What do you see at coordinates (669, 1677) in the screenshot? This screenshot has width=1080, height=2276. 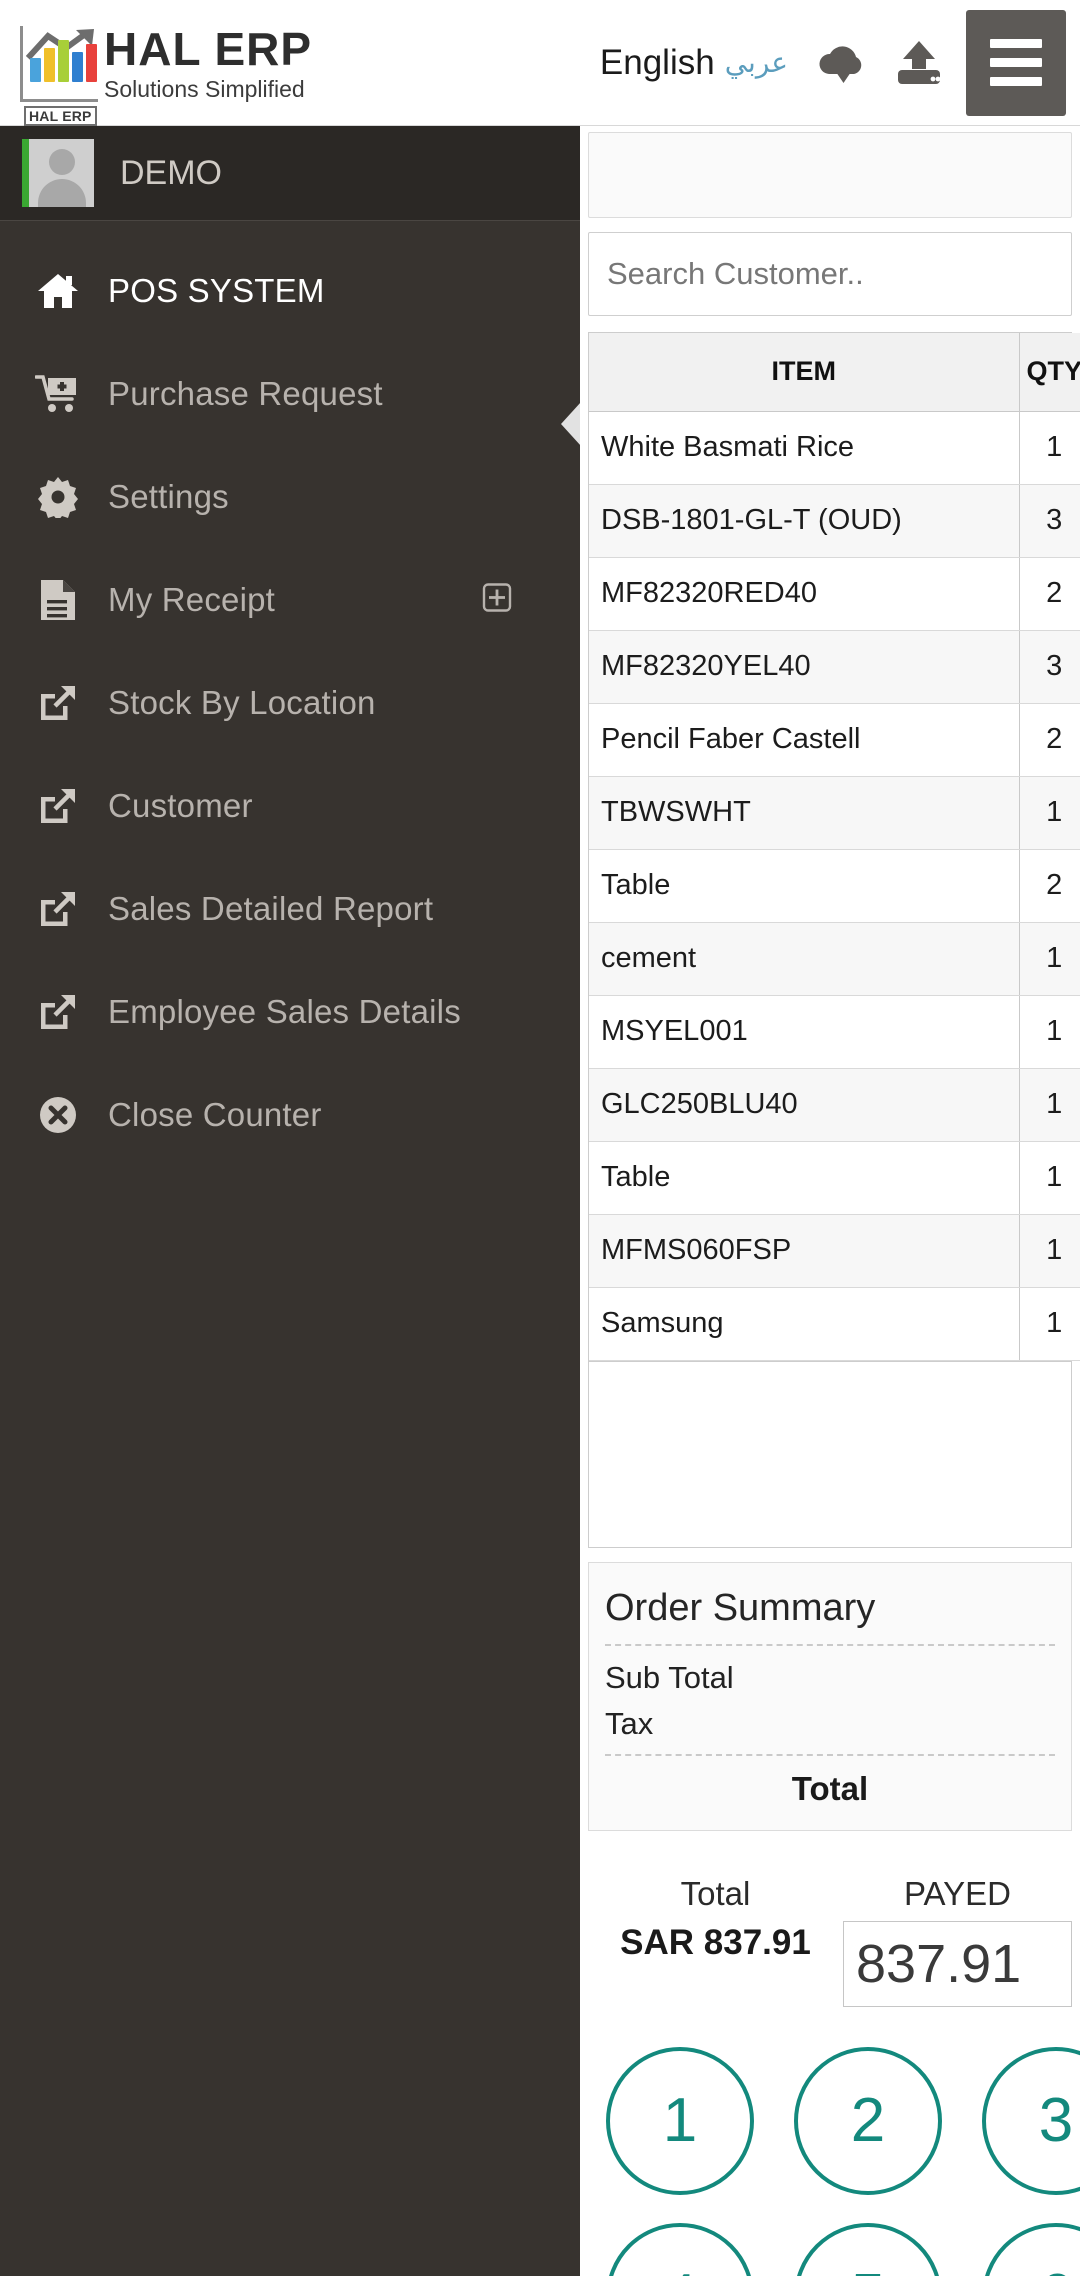 I see `sub-total-label: Sub Total` at bounding box center [669, 1677].